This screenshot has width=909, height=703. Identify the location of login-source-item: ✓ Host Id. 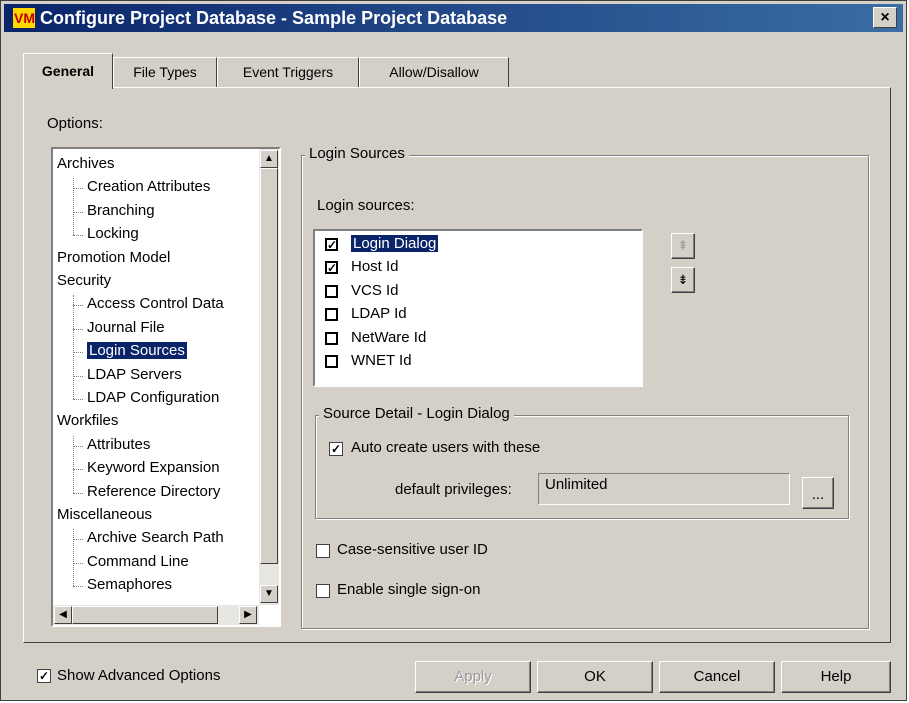
(475, 268).